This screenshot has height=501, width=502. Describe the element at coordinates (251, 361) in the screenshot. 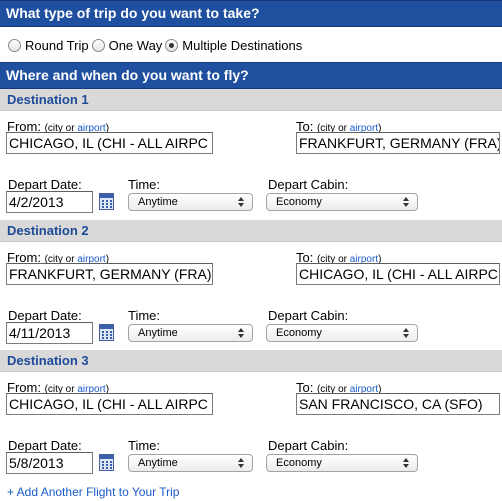

I see `destination-header: Destination 3` at that location.